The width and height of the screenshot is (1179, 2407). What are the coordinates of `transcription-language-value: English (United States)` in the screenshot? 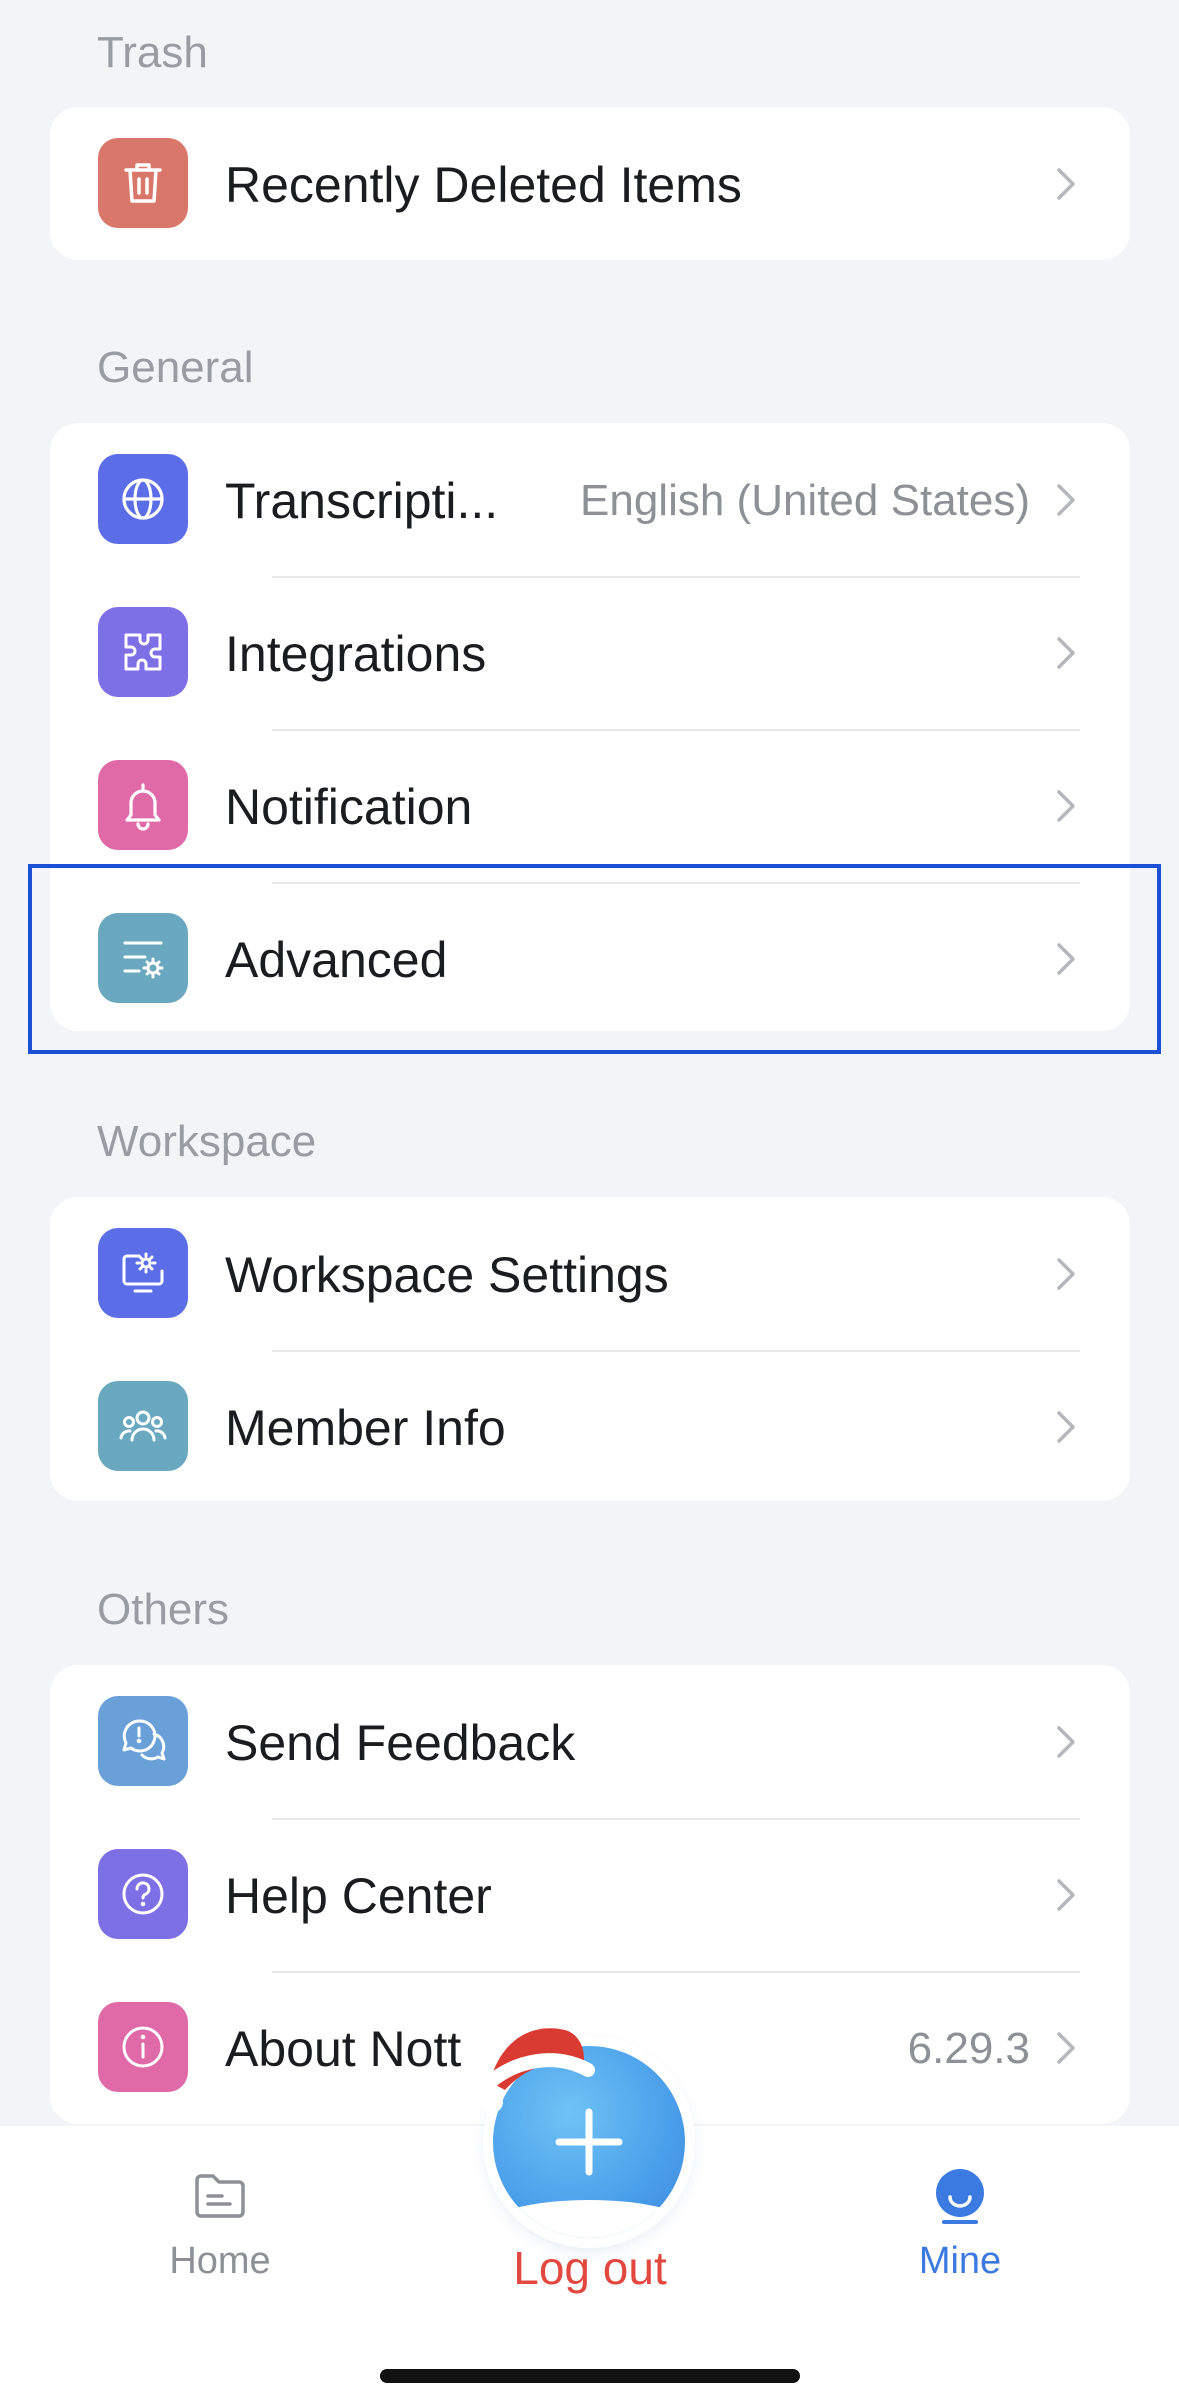 It's located at (805, 500).